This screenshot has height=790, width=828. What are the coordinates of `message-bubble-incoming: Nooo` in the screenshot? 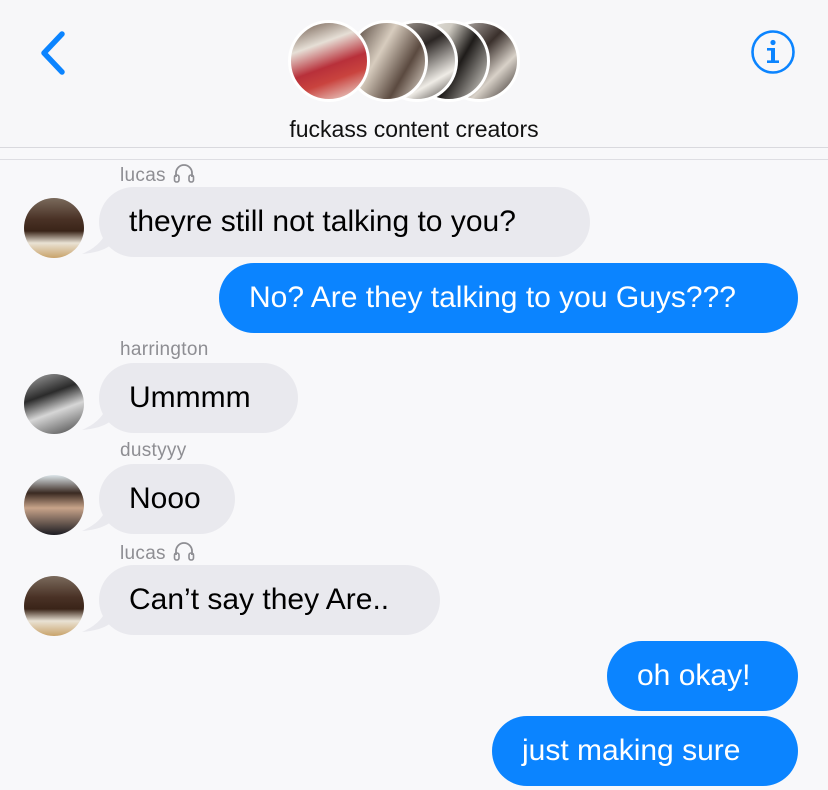 It's located at (167, 499).